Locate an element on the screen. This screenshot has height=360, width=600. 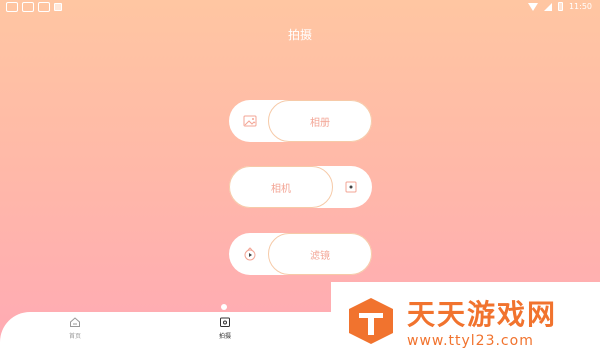
tab-home-label: 首页 is located at coordinates (74, 336).